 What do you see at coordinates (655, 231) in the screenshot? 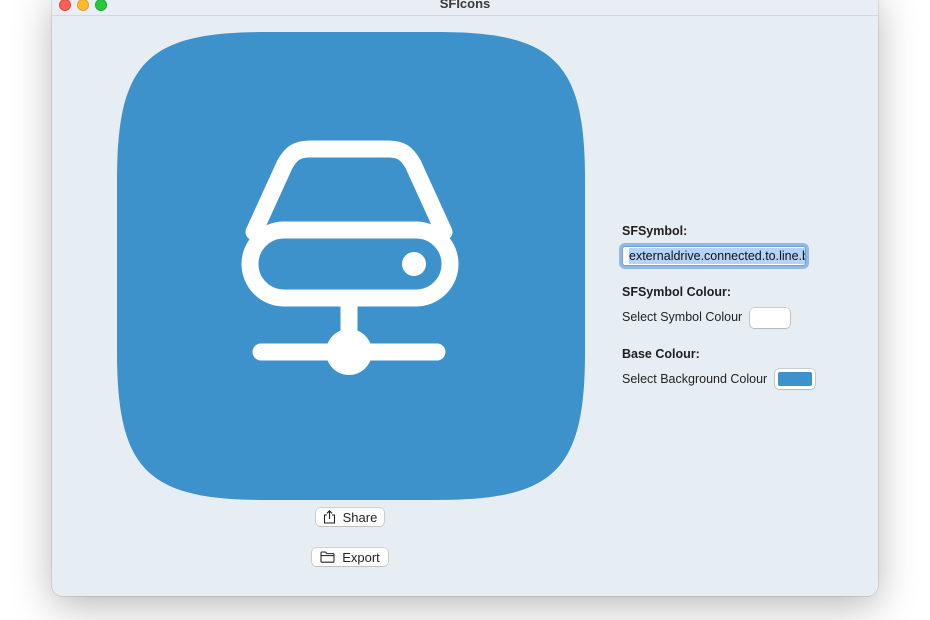
I see `sfsymbol-heading: SFSymbol:` at bounding box center [655, 231].